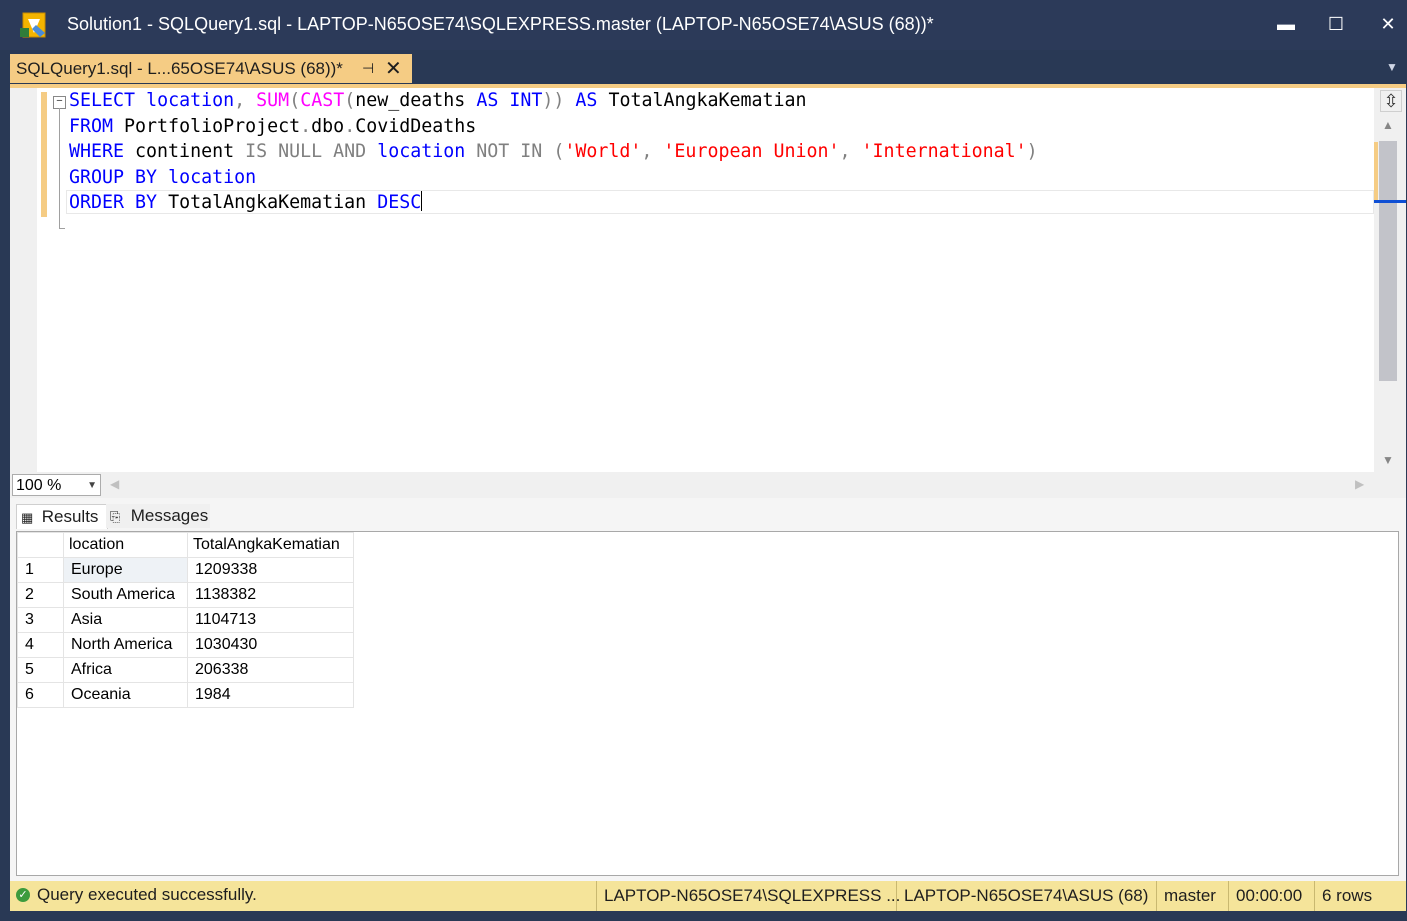 This screenshot has width=1407, height=921. I want to click on outline-line, so click(59, 168).